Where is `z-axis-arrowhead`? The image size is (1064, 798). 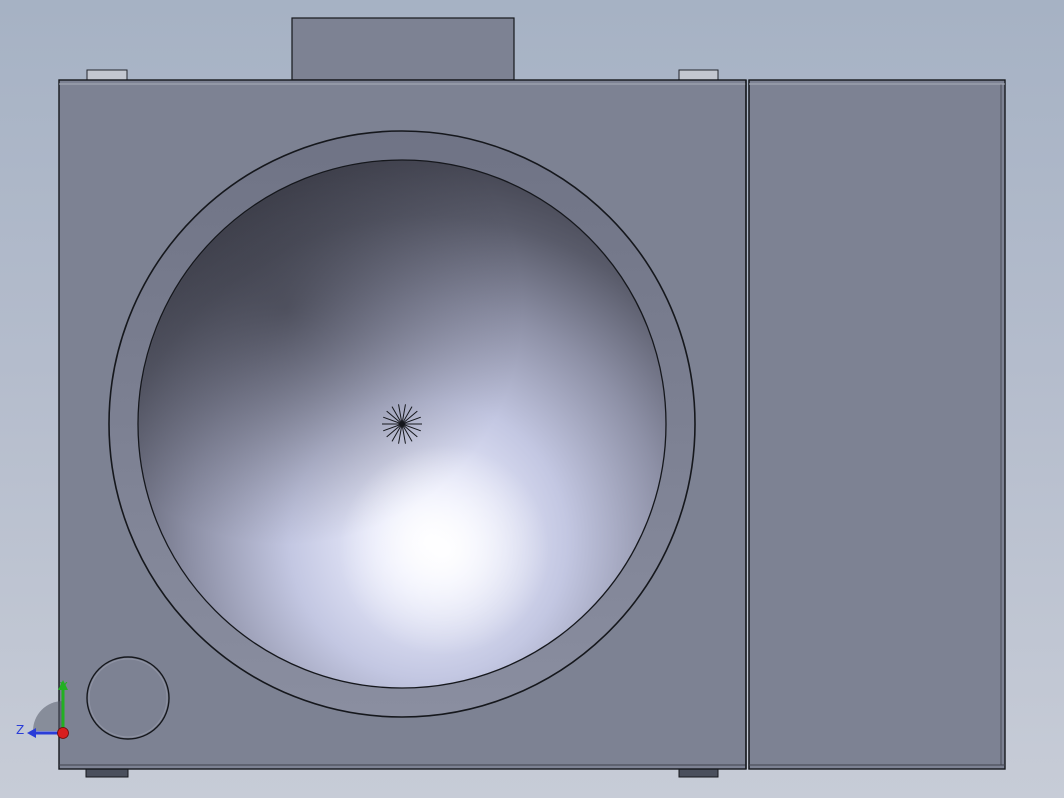
z-axis-arrowhead is located at coordinates (31, 733).